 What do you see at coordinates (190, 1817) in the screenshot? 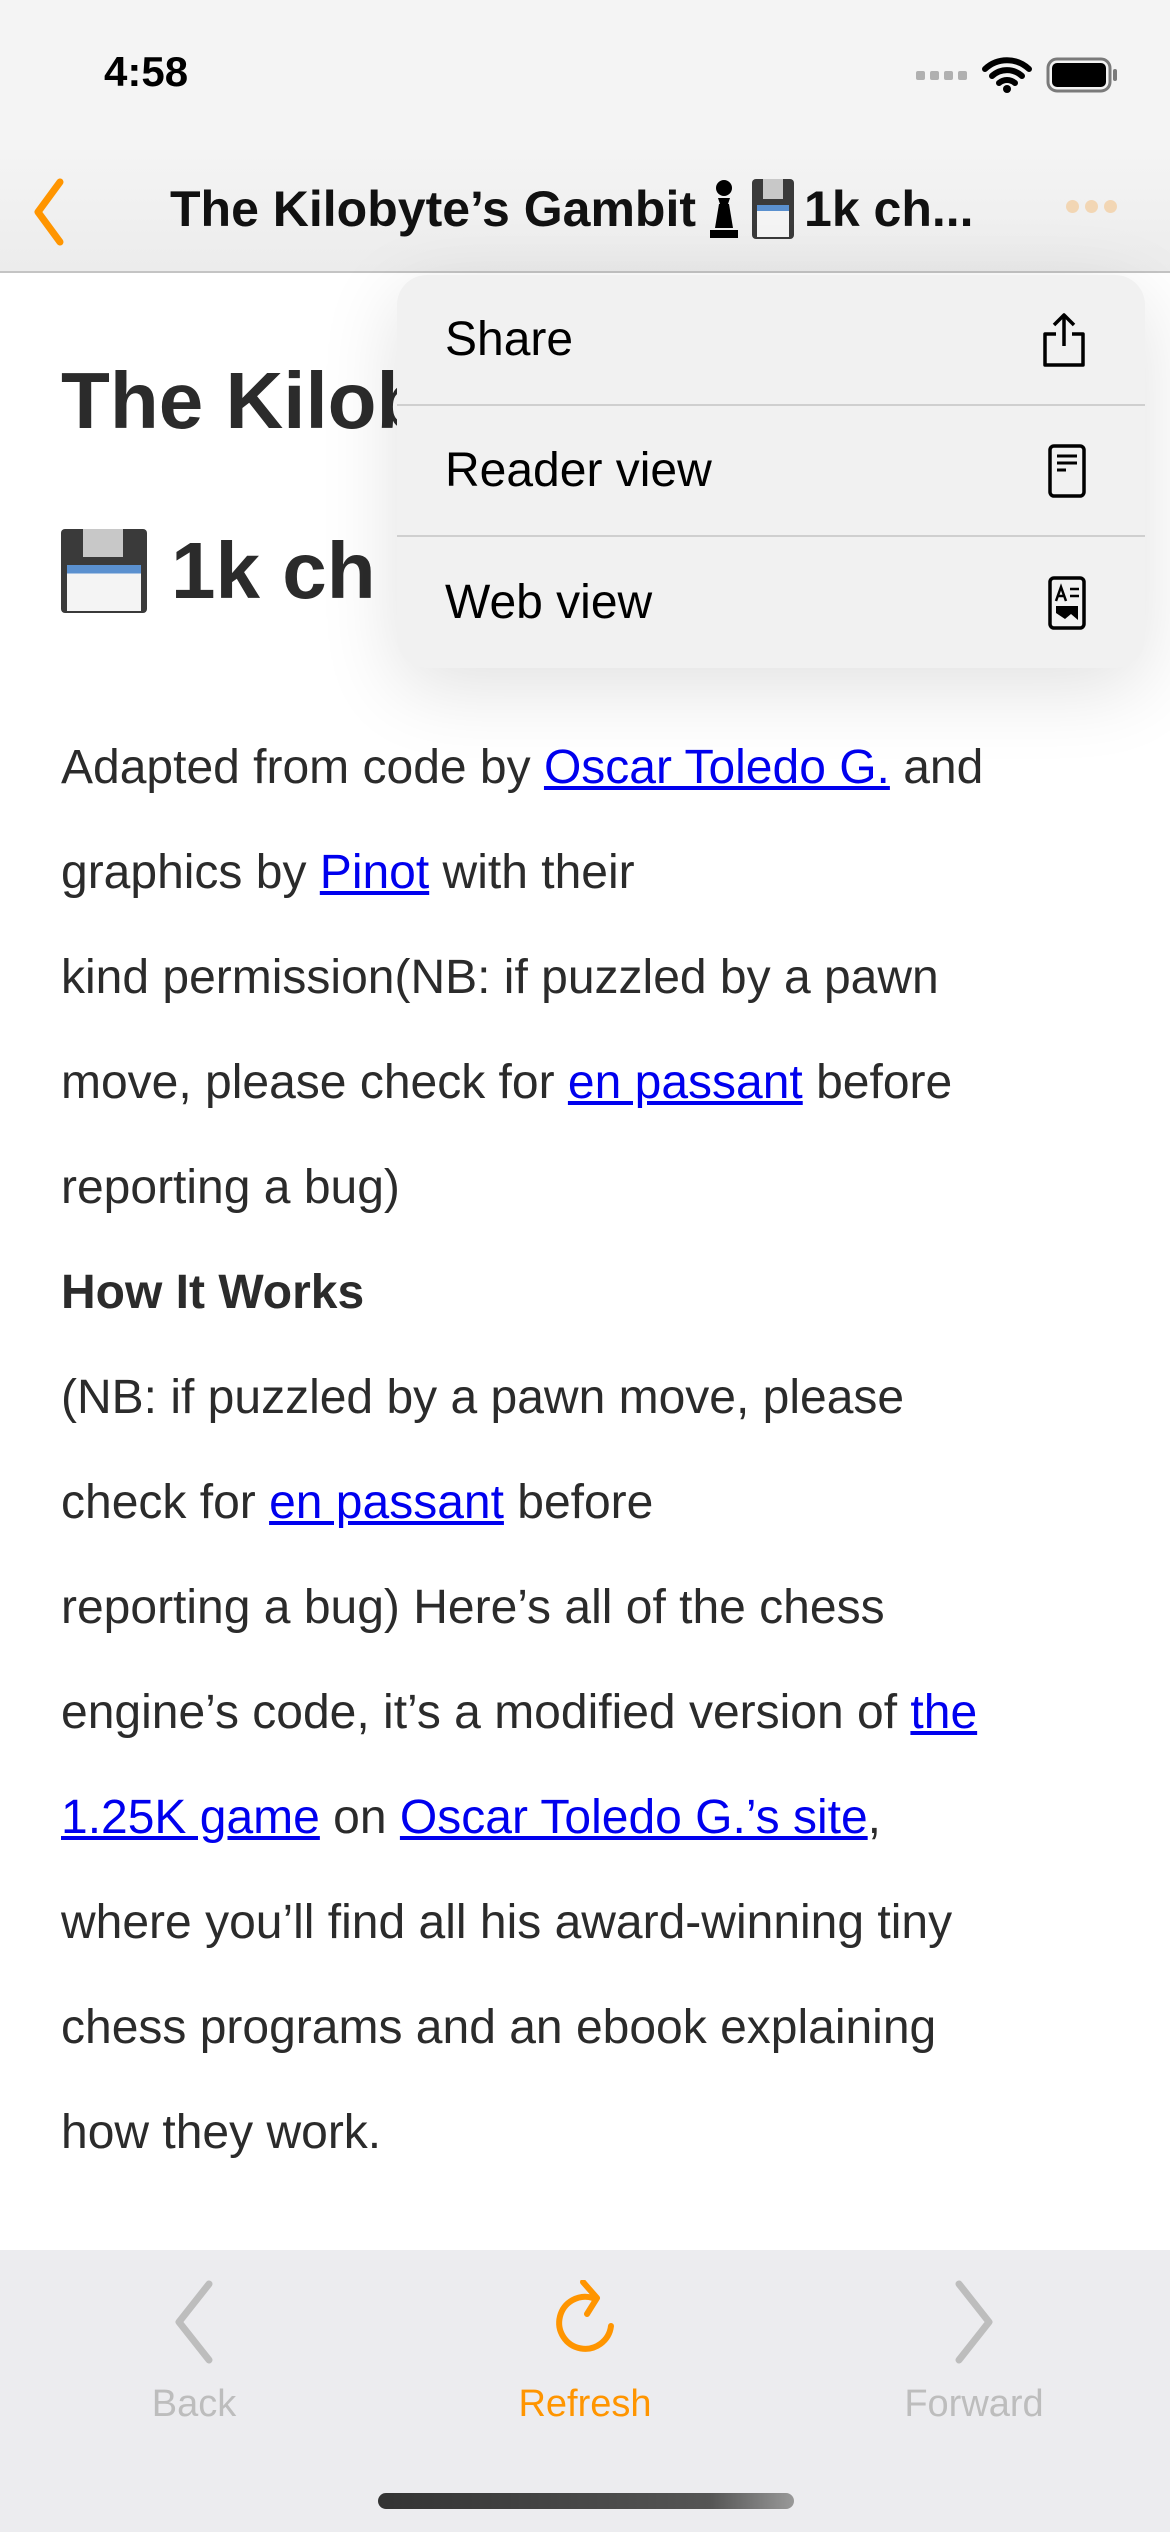
I see `text-link: 1.25K game` at bounding box center [190, 1817].